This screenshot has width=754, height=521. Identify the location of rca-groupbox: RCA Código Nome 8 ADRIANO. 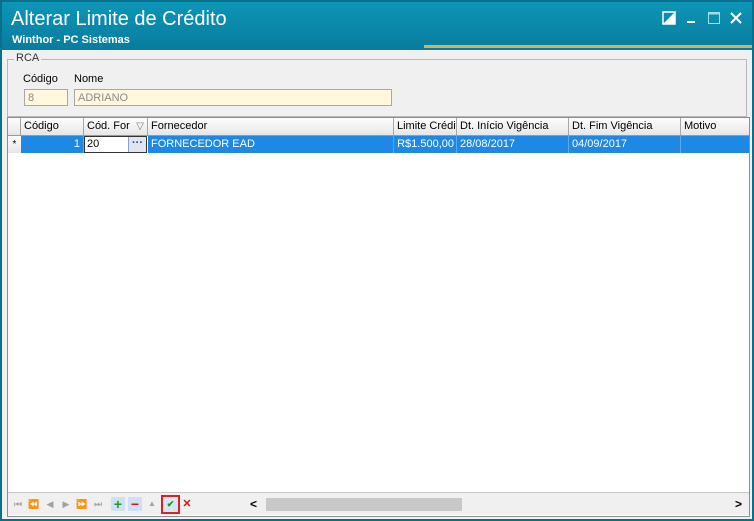
(377, 84).